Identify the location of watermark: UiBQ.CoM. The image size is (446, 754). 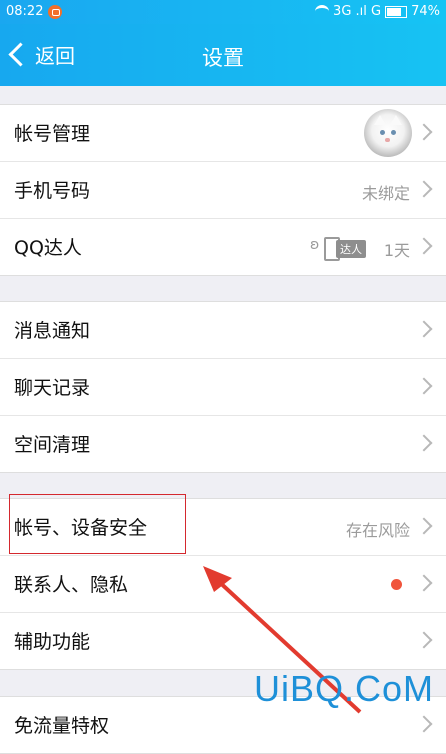
(343, 688).